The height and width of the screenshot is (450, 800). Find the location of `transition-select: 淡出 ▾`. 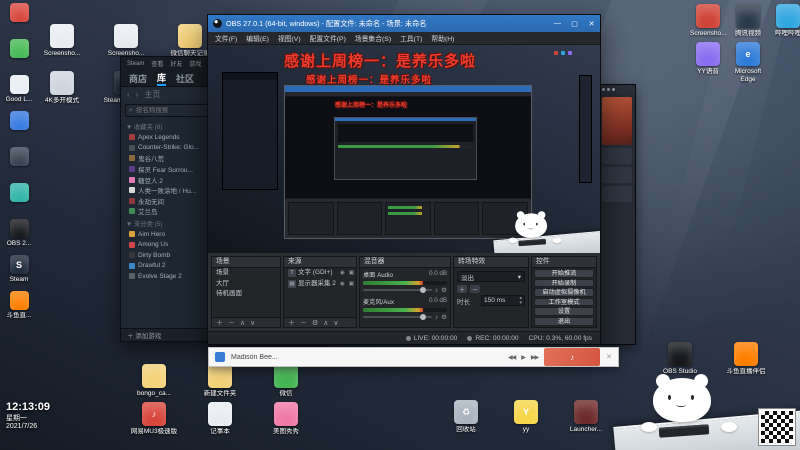

transition-select: 淡出 ▾ is located at coordinates (491, 276).